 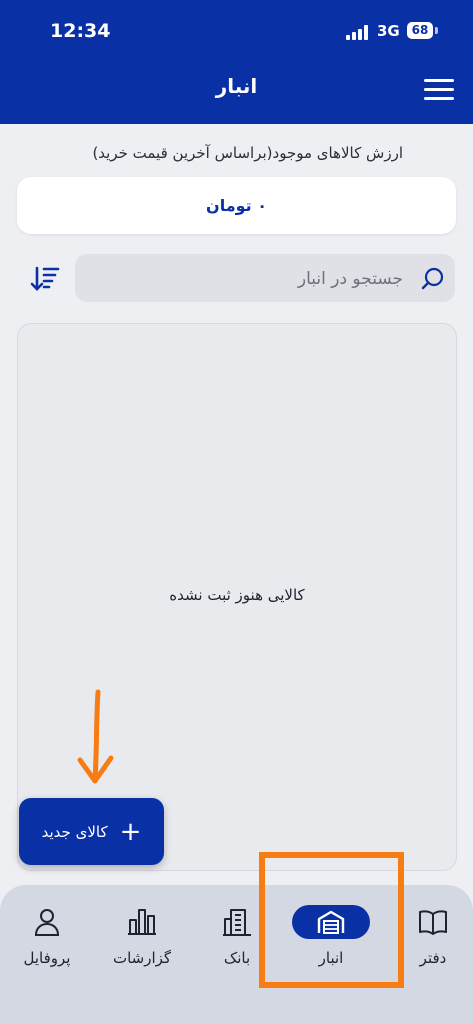 What do you see at coordinates (236, 86) in the screenshot?
I see `page-title: انبار` at bounding box center [236, 86].